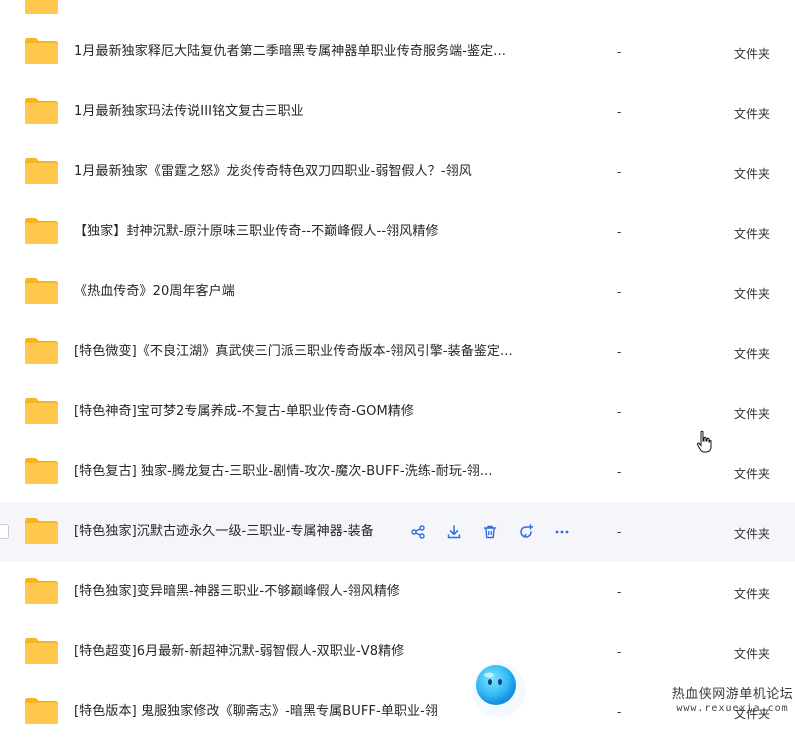 The width and height of the screenshot is (795, 742). What do you see at coordinates (397, 532) in the screenshot?
I see `file-row: [特色独家]沉默古迹永久一级-三职业-专属神器-装备 - 文件夹` at bounding box center [397, 532].